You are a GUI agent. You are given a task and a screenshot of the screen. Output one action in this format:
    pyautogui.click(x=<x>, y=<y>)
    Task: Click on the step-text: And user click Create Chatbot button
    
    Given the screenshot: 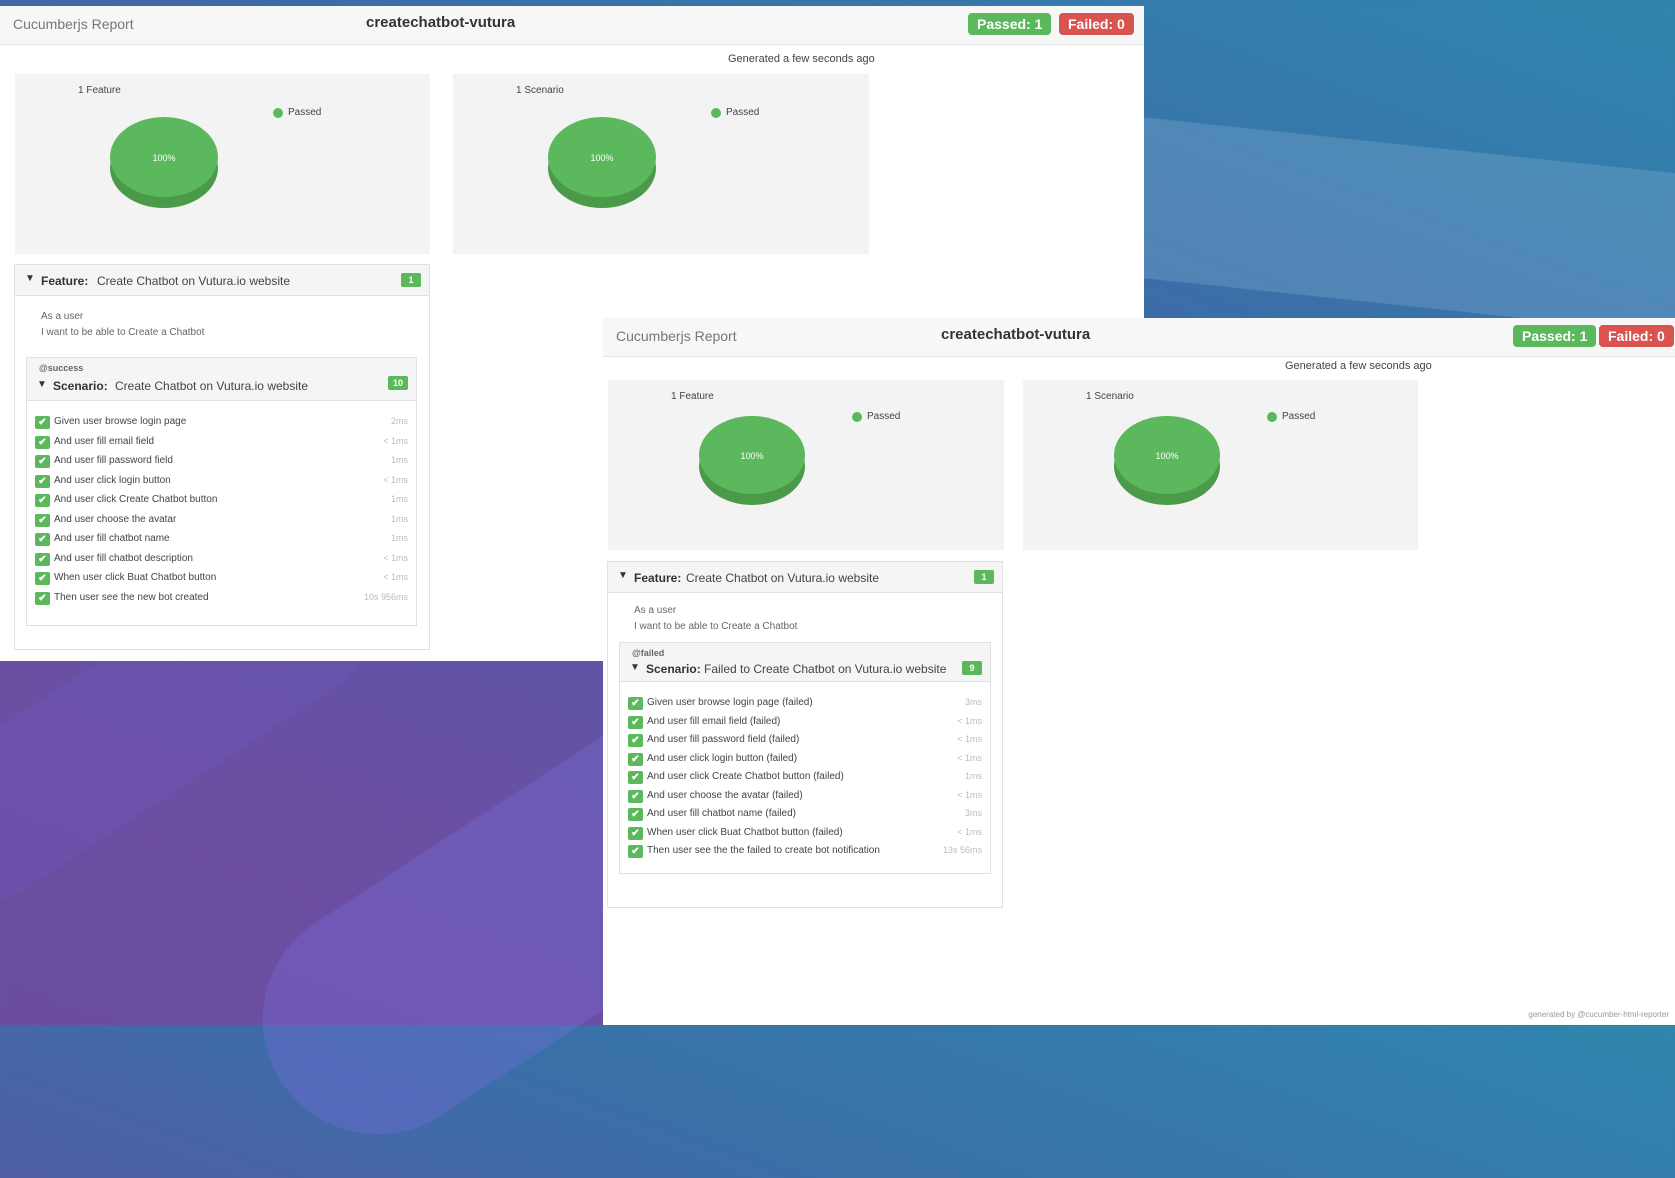 What is the action you would take?
    pyautogui.click(x=136, y=499)
    